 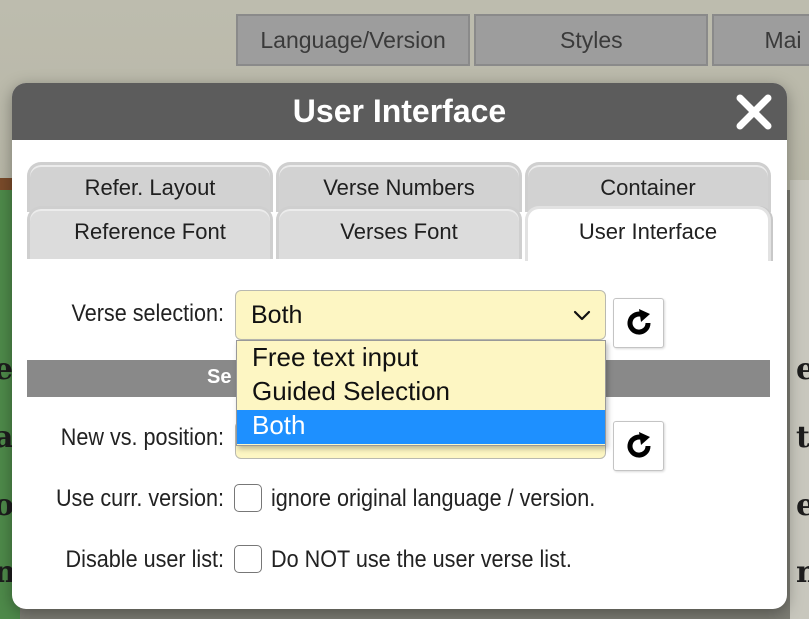 I want to click on tab-label: User Interface, so click(x=648, y=231).